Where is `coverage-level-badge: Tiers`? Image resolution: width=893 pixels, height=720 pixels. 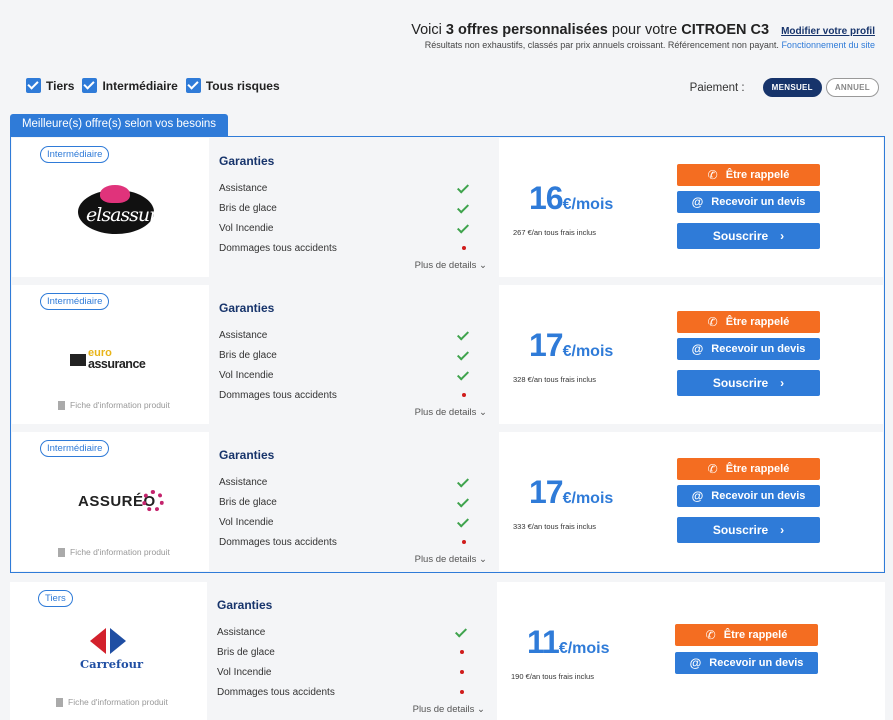 coverage-level-badge: Tiers is located at coordinates (55, 598).